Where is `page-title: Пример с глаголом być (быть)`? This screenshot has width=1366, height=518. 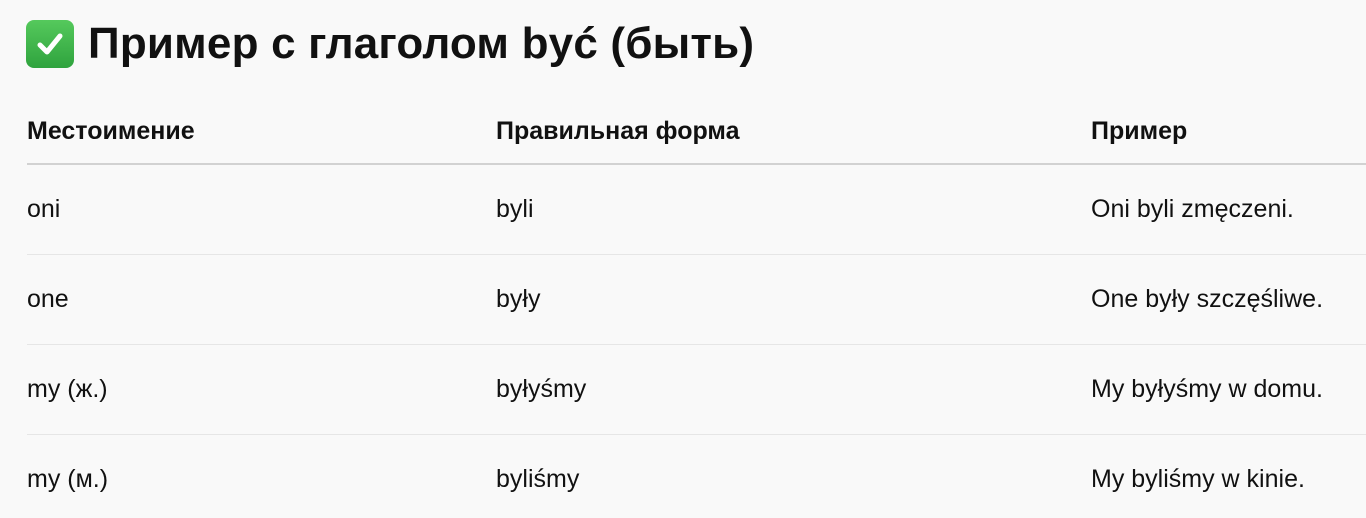
page-title: Пример с глаголом być (быть) is located at coordinates (390, 44).